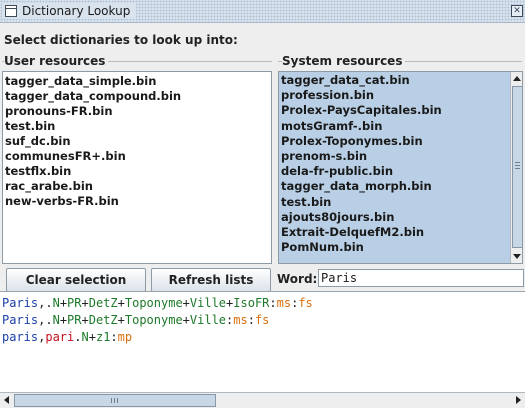  What do you see at coordinates (518, 400) in the screenshot?
I see `scroll-right-icon` at bounding box center [518, 400].